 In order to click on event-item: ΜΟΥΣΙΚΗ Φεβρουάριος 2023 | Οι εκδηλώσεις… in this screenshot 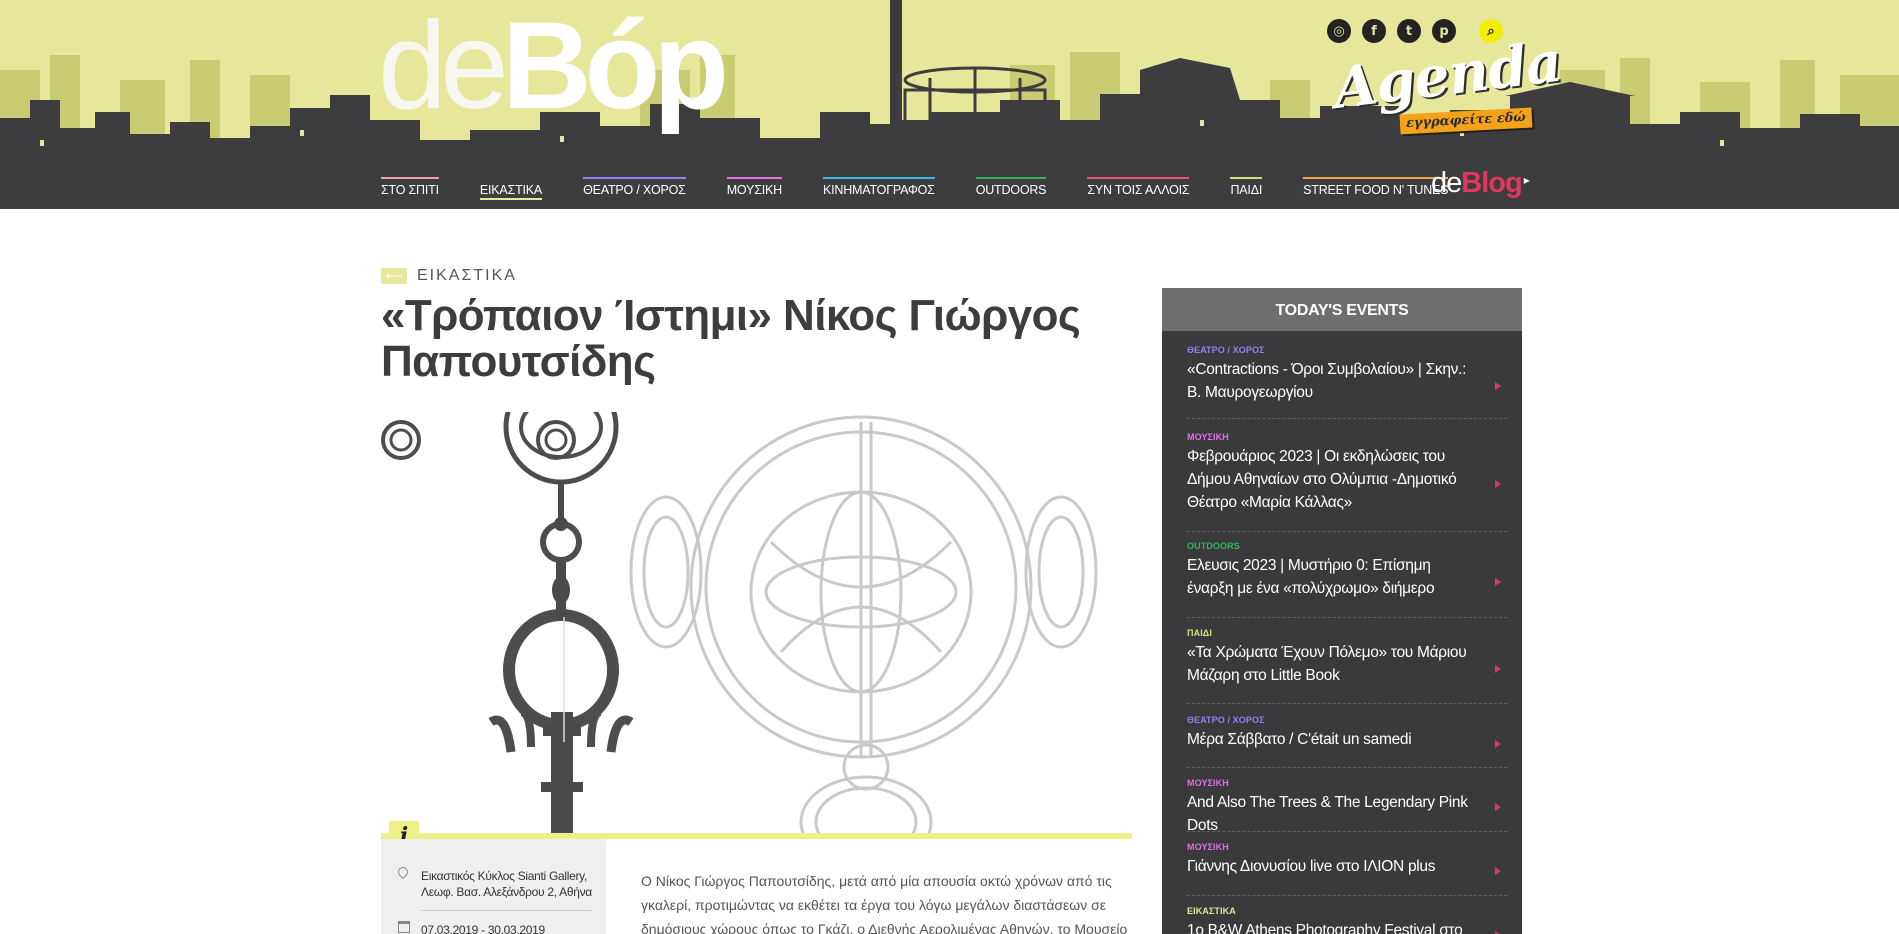, I will do `click(1347, 482)`.